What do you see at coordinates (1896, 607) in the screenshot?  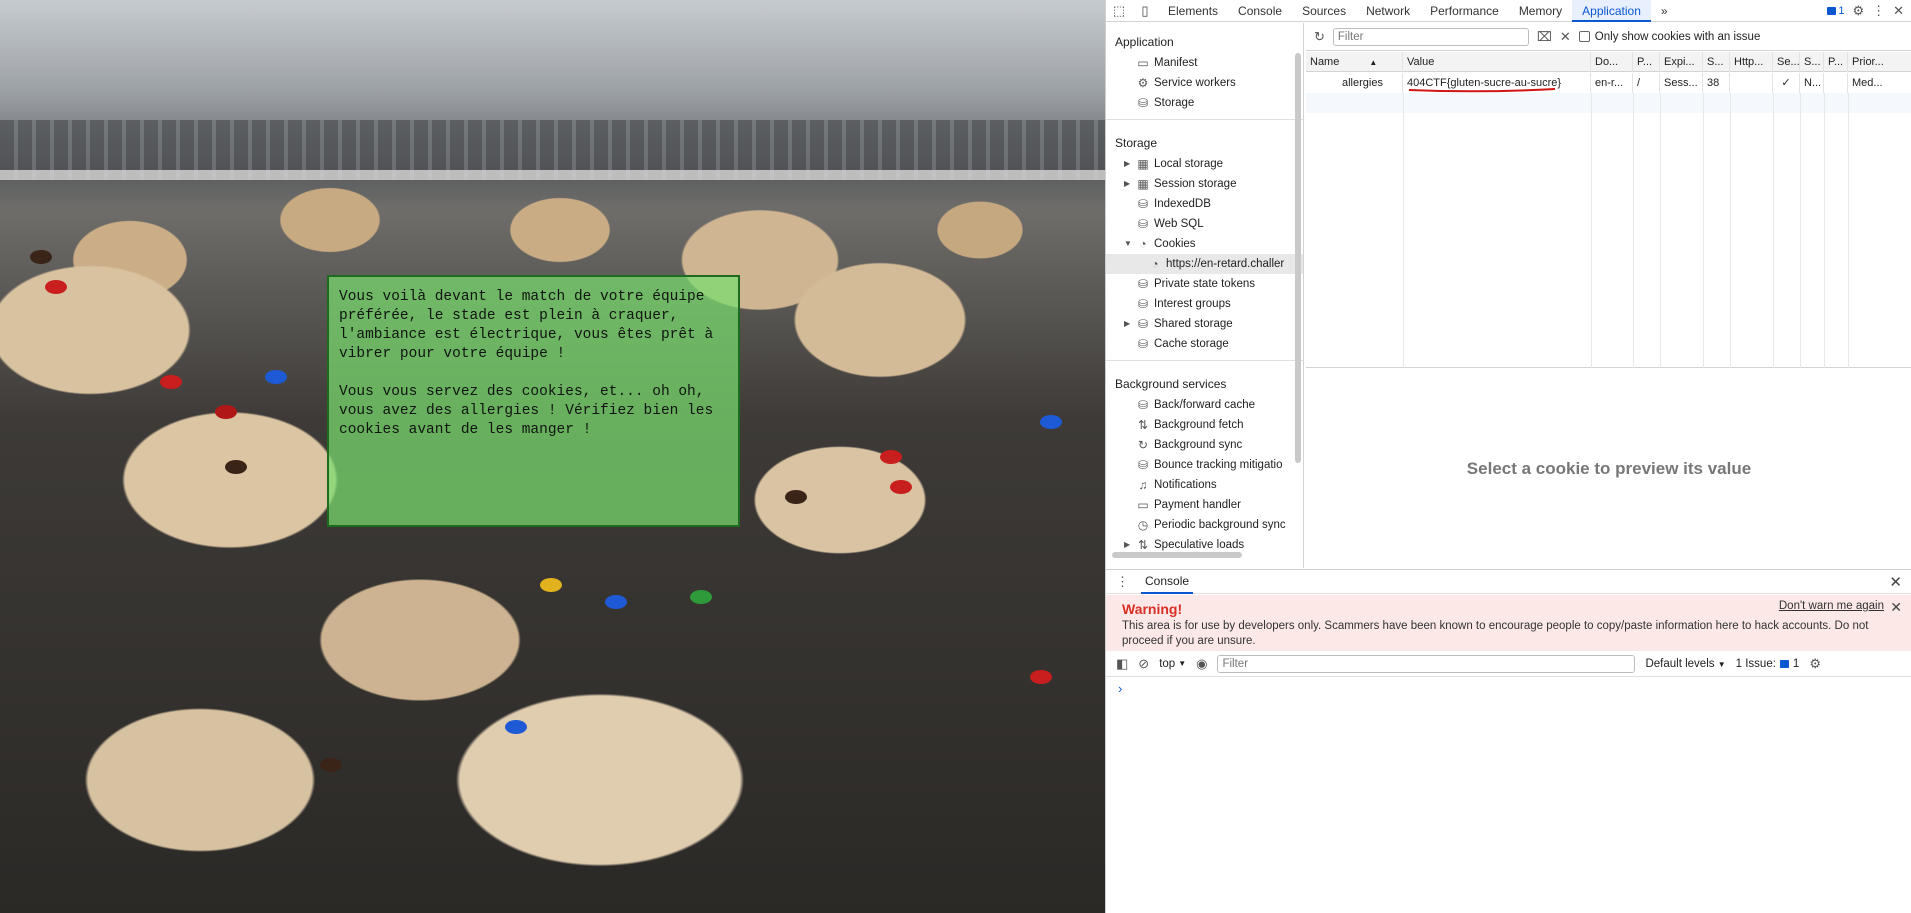 I see `dismiss-warning-icon: ✕` at bounding box center [1896, 607].